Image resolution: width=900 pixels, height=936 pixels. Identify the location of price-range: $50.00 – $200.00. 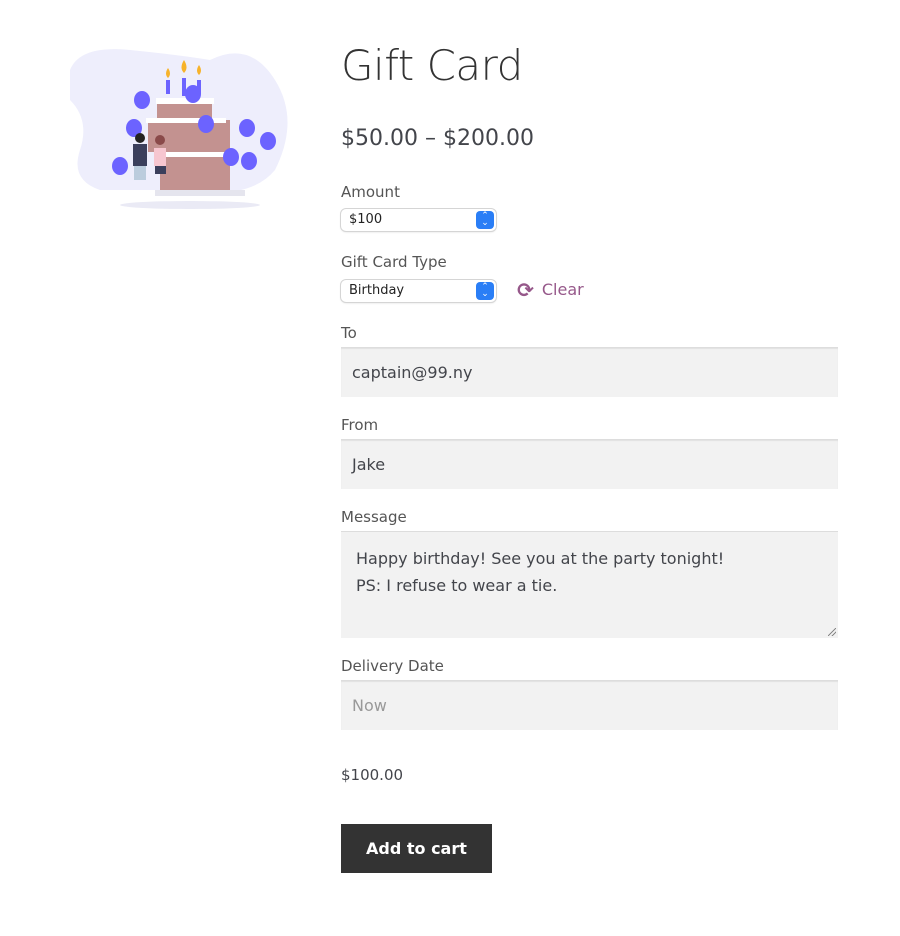
(437, 138).